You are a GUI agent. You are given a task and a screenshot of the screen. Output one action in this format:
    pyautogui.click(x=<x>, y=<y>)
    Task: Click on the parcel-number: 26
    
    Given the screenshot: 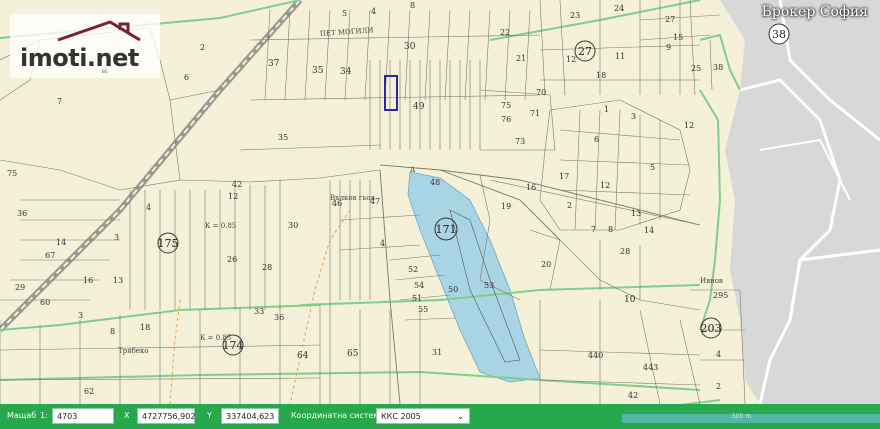 What is the action you would take?
    pyautogui.click(x=232, y=259)
    